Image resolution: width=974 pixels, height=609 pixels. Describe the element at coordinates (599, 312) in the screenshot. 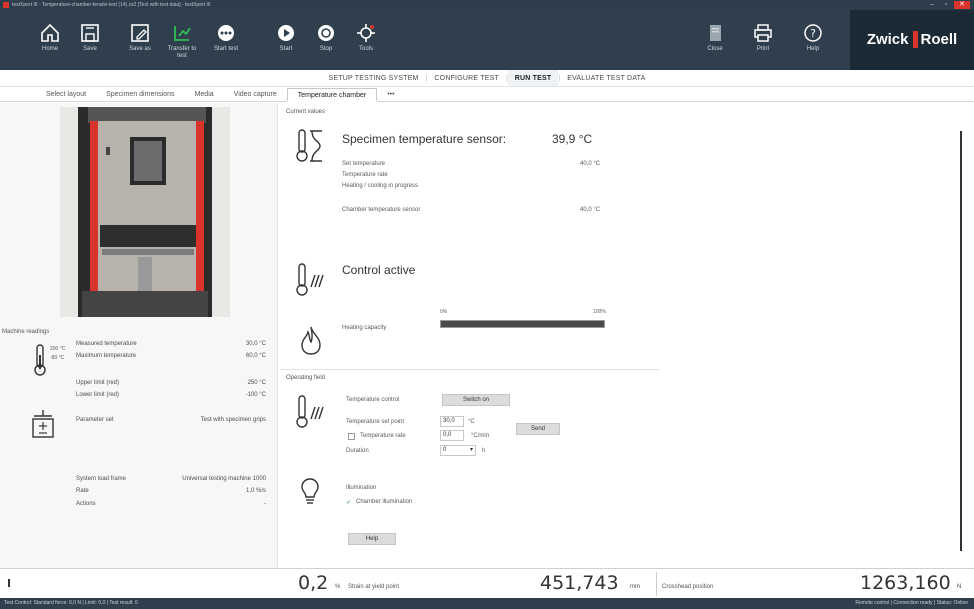

I see `heating-bar-max: 100%` at that location.